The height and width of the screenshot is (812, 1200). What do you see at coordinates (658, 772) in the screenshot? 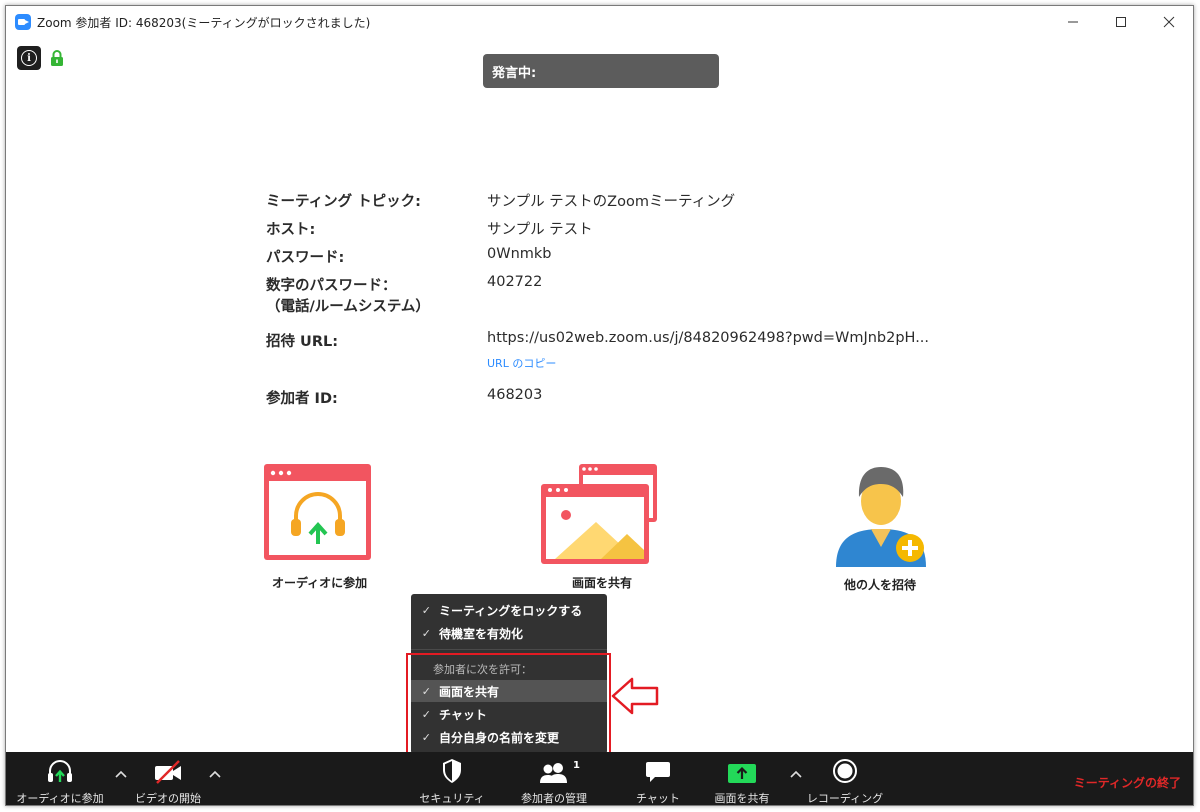
I see `chat-icon` at bounding box center [658, 772].